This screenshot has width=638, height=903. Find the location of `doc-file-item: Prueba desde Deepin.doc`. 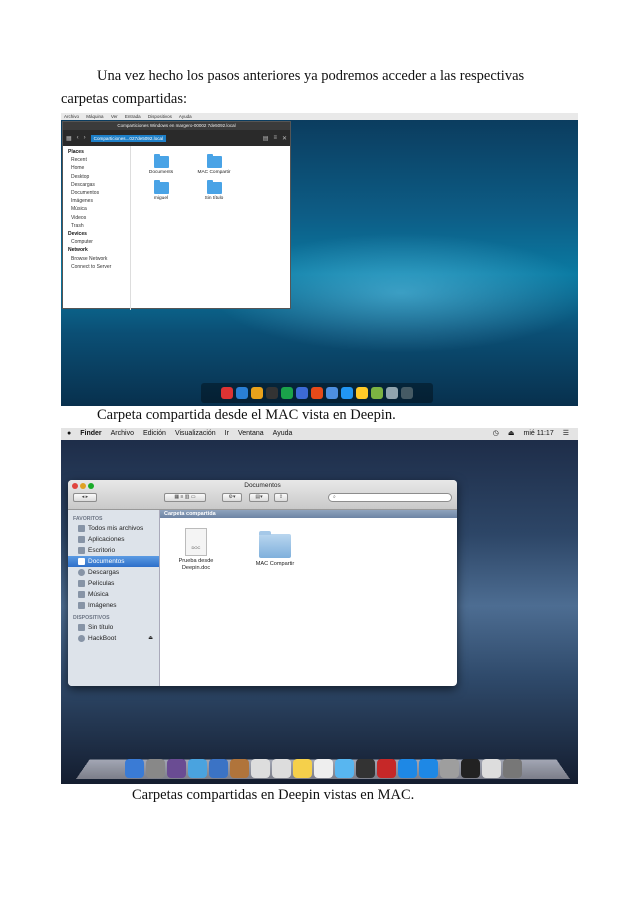

doc-file-item: Prueba desde Deepin.doc is located at coordinates (196, 550).